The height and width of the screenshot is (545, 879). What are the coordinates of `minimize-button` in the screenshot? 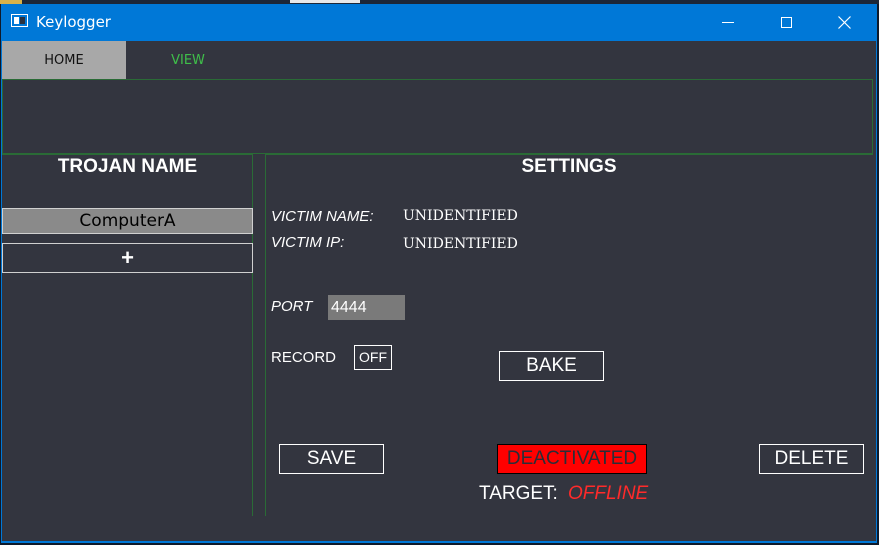 It's located at (728, 22).